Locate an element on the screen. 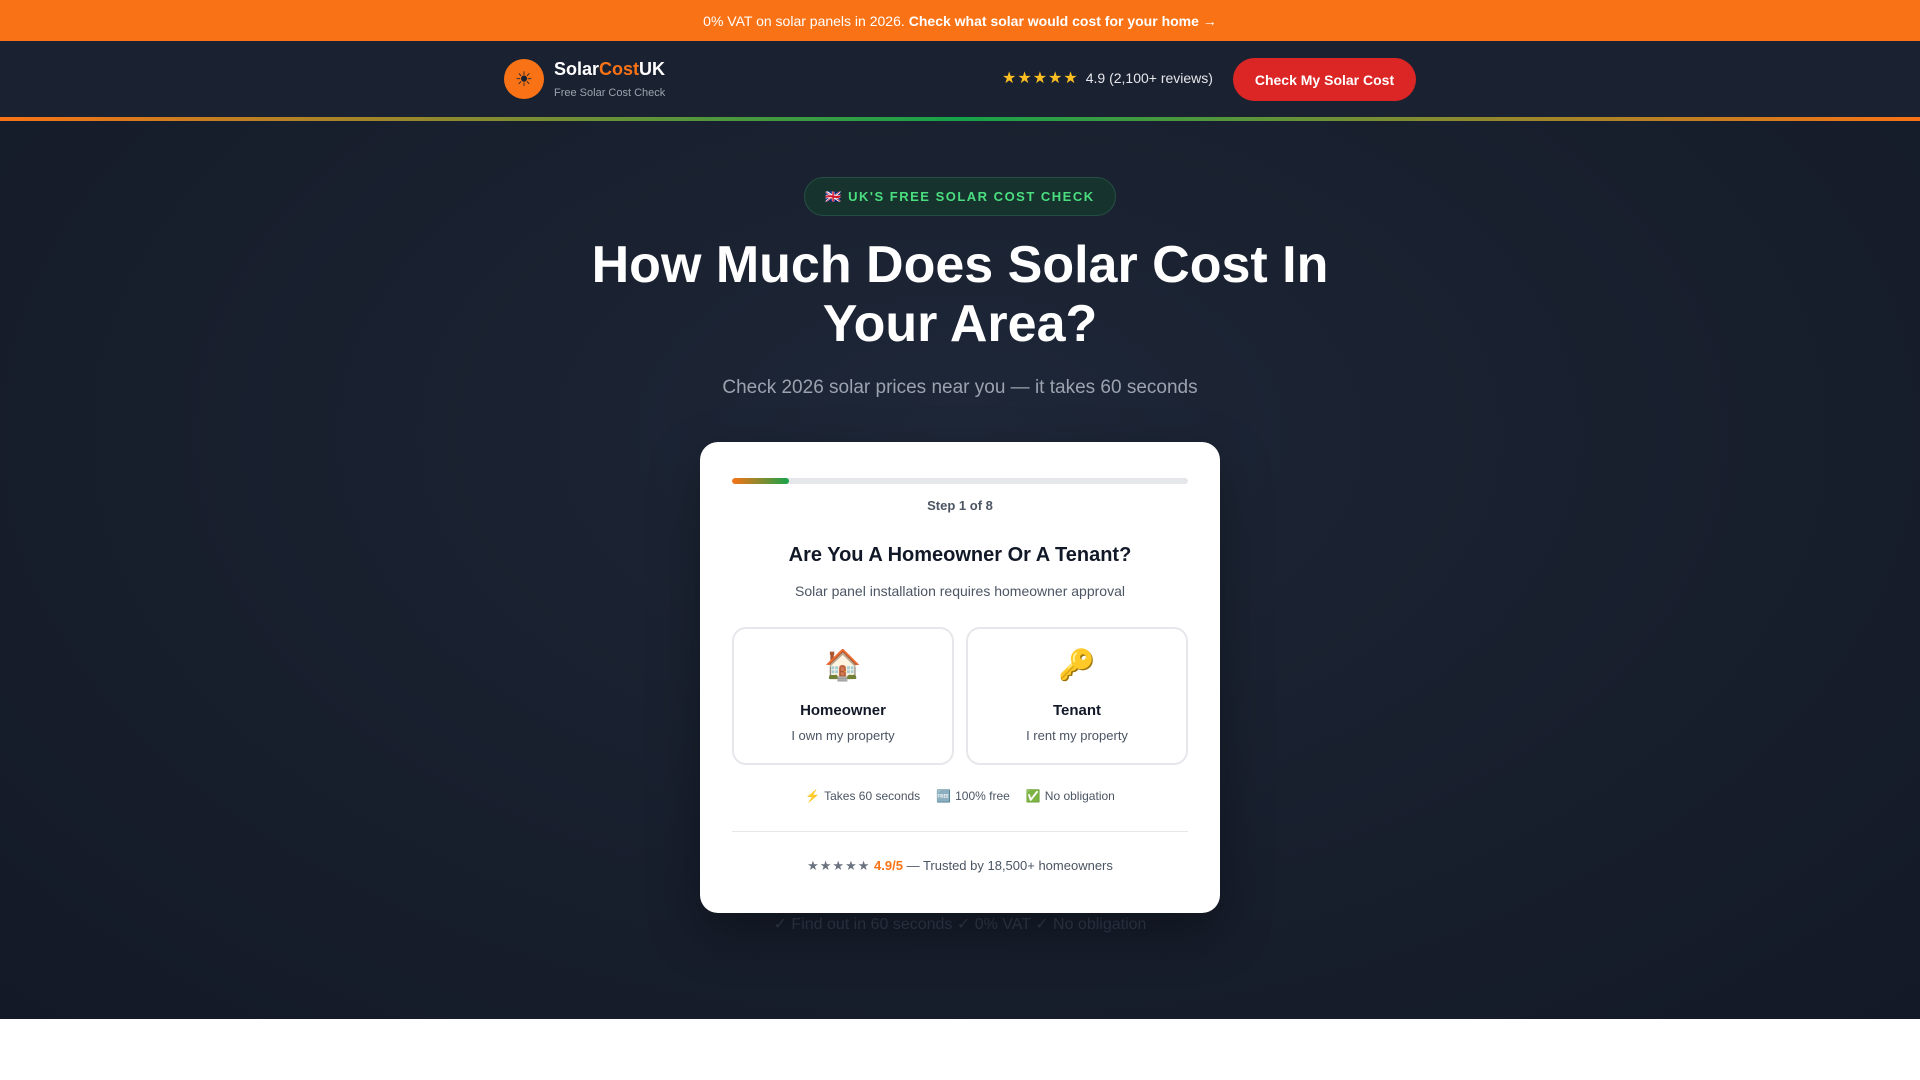  assurance-text: No obligation is located at coordinates (1079, 796).